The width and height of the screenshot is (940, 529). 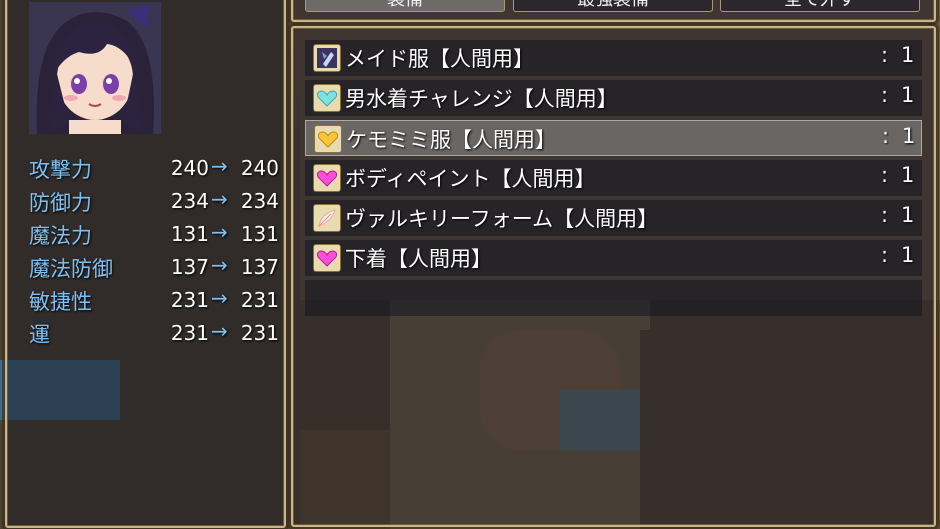 What do you see at coordinates (189, 201) in the screenshot?
I see `stat-current-value: 234` at bounding box center [189, 201].